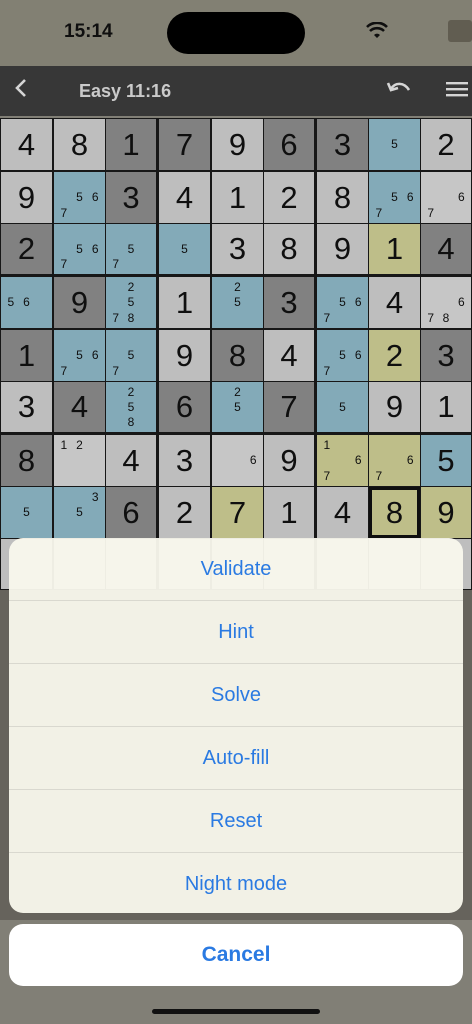 The width and height of the screenshot is (472, 1024). I want to click on night-mode-button: Night mode, so click(236, 883).